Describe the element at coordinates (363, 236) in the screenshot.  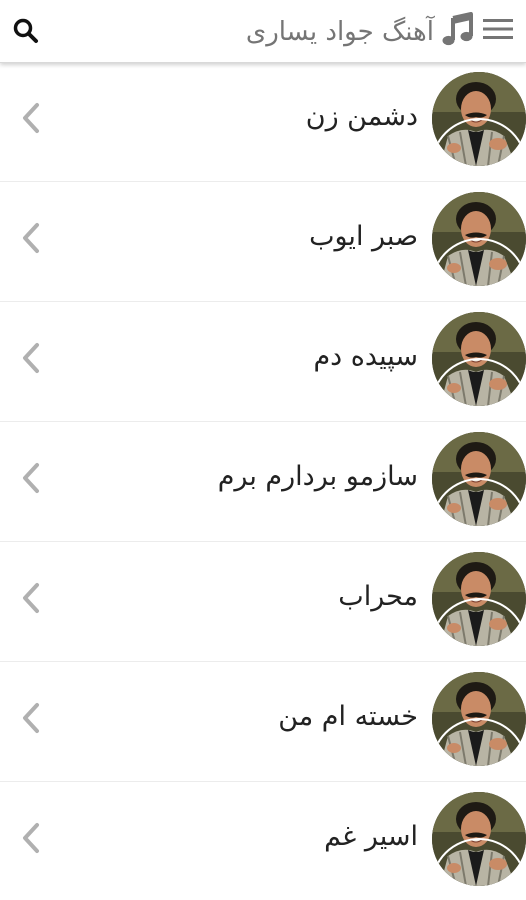
I see `song-title: صبر ایوب` at that location.